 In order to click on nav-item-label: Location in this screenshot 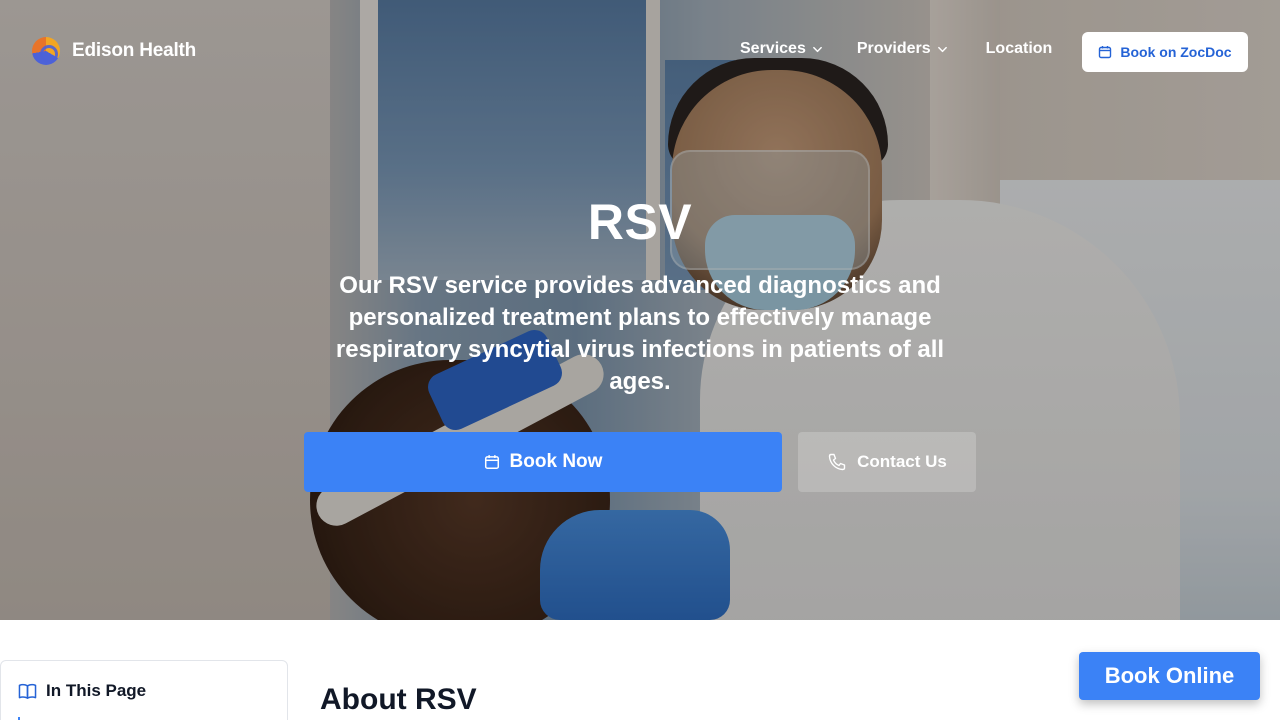, I will do `click(1019, 48)`.